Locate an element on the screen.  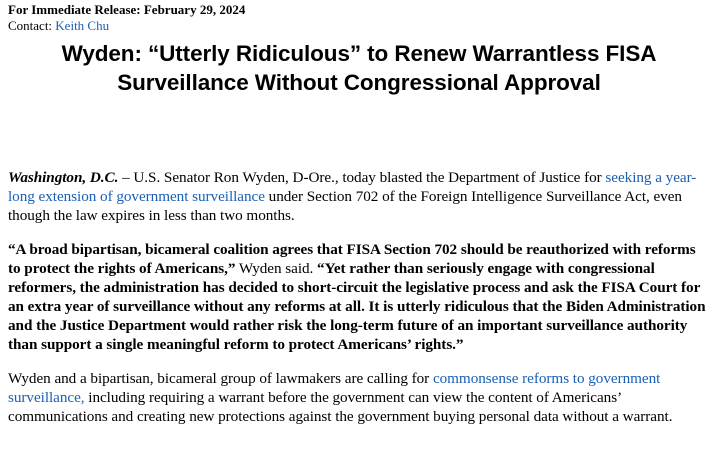
contact-label: Contact: is located at coordinates (30, 25).